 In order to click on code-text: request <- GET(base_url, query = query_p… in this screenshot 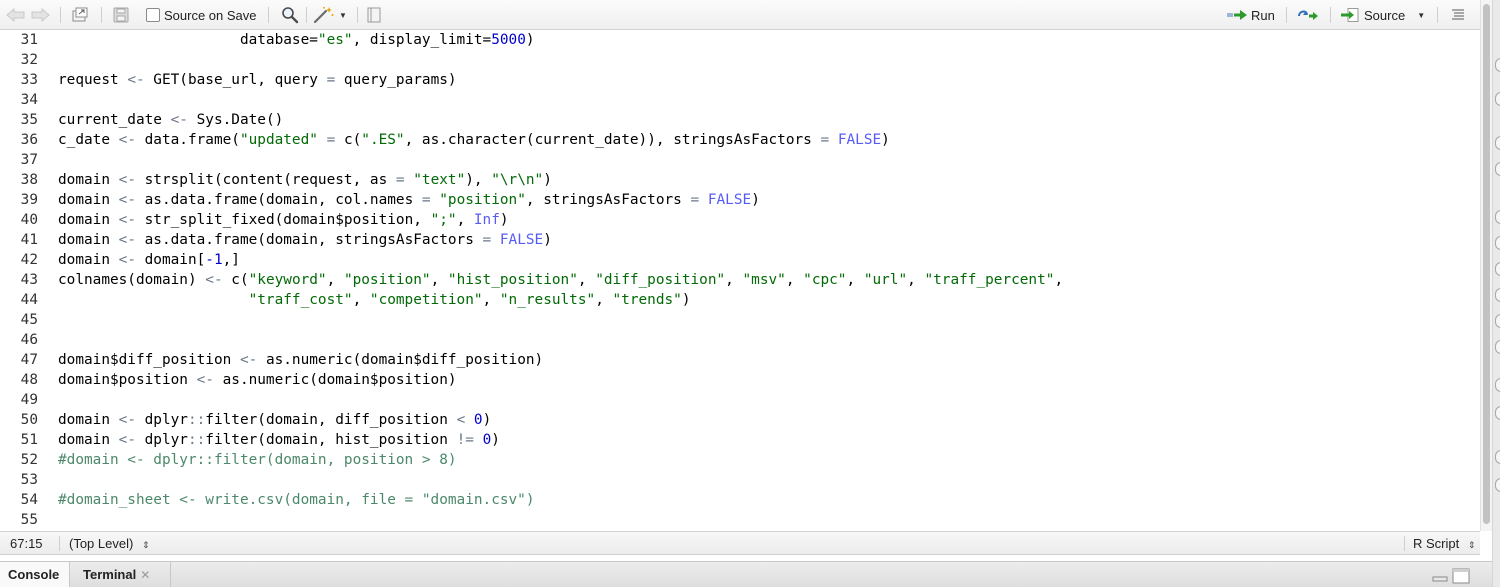, I will do `click(257, 80)`.